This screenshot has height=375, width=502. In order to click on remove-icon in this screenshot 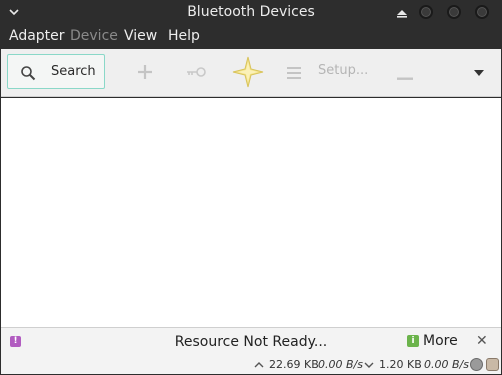, I will do `click(405, 77)`.